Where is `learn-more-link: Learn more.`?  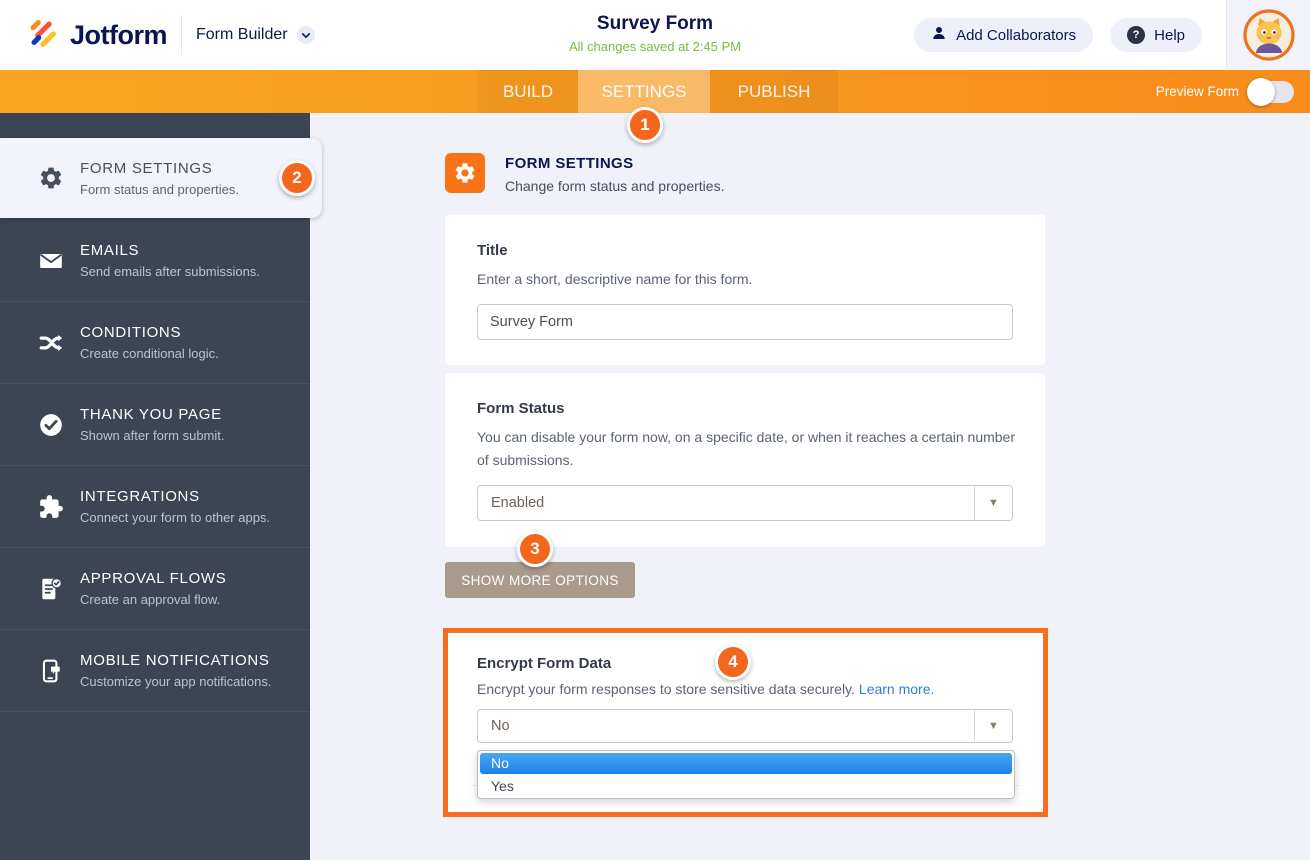 learn-more-link: Learn more. is located at coordinates (896, 689).